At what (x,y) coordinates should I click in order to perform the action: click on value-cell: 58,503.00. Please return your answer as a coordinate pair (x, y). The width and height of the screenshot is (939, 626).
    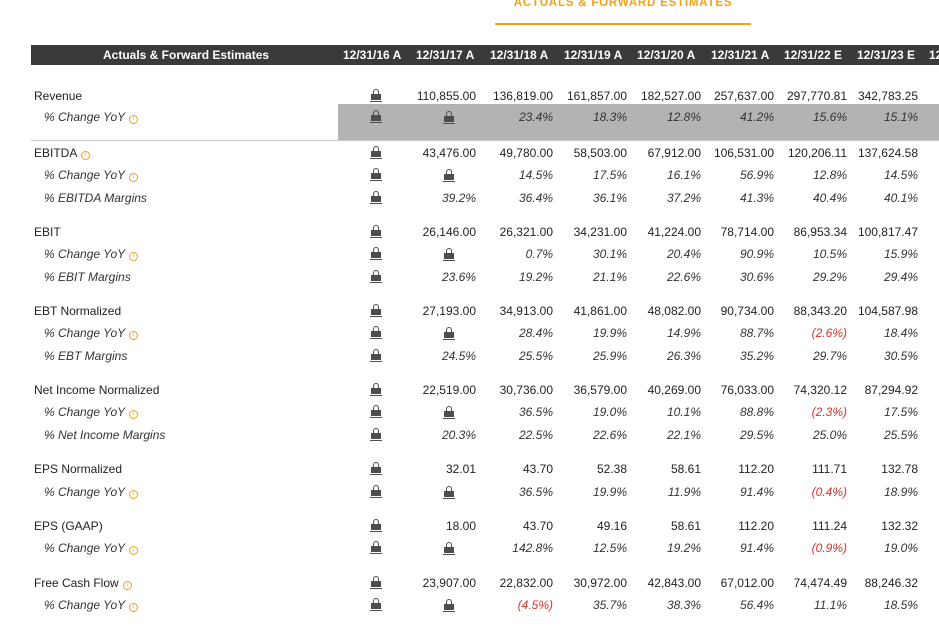
    Looking at the image, I should click on (600, 153).